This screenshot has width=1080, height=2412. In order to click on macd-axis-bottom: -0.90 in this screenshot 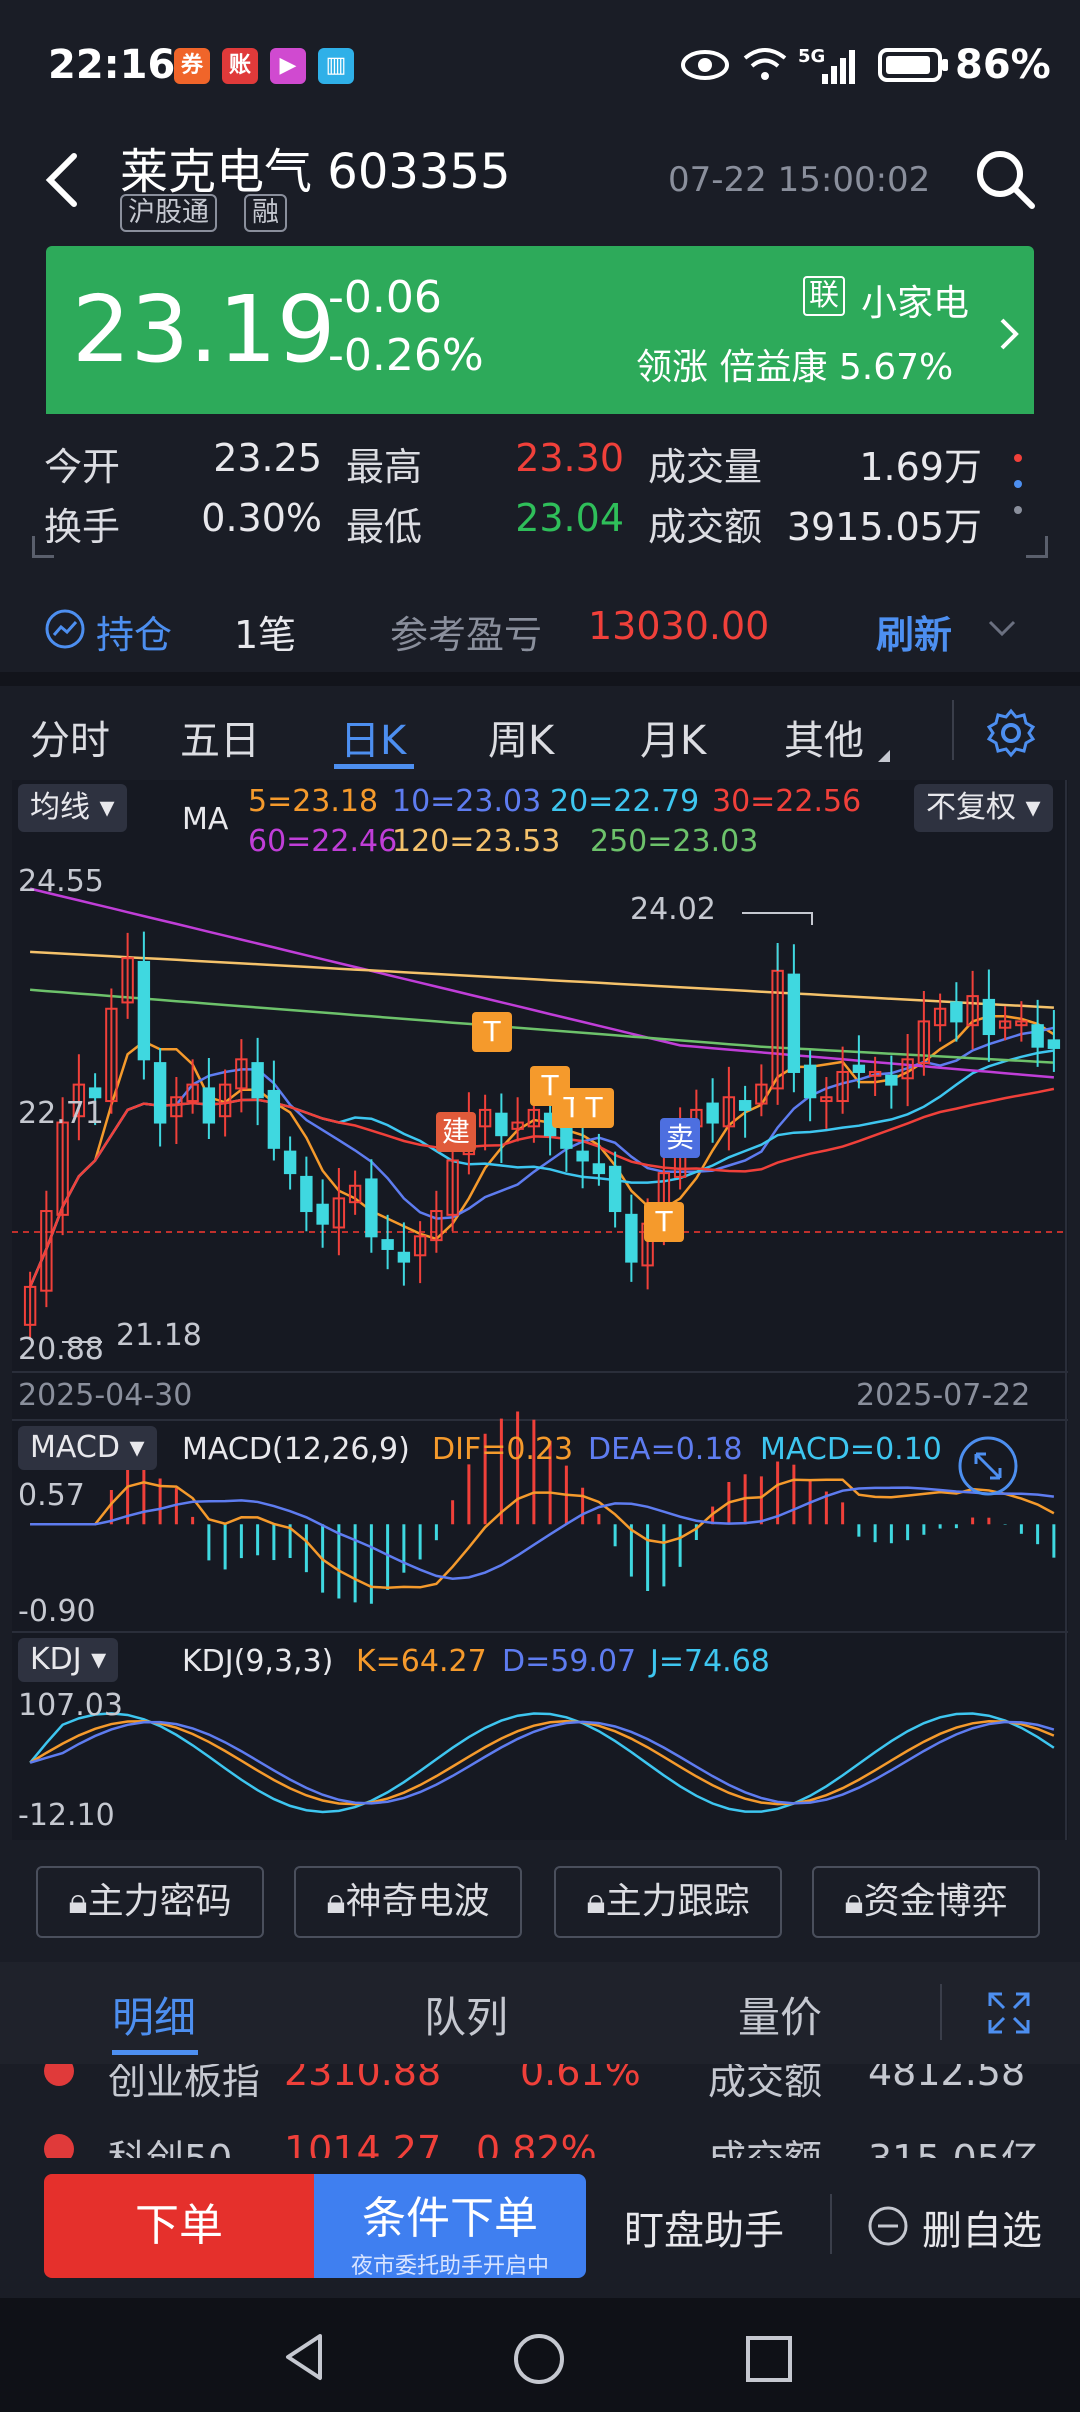, I will do `click(57, 1611)`.